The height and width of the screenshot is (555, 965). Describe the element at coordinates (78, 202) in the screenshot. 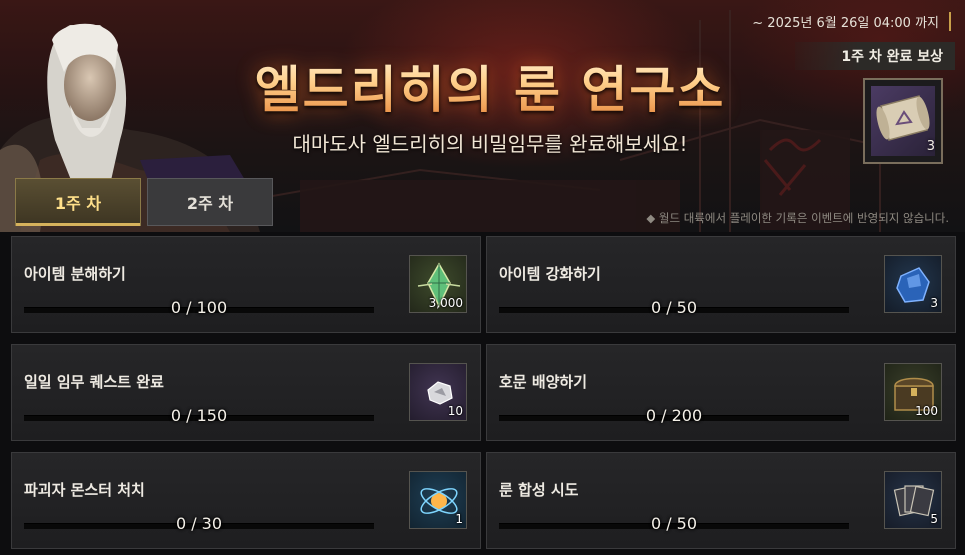

I see `tab-week-1: 1주 차` at that location.